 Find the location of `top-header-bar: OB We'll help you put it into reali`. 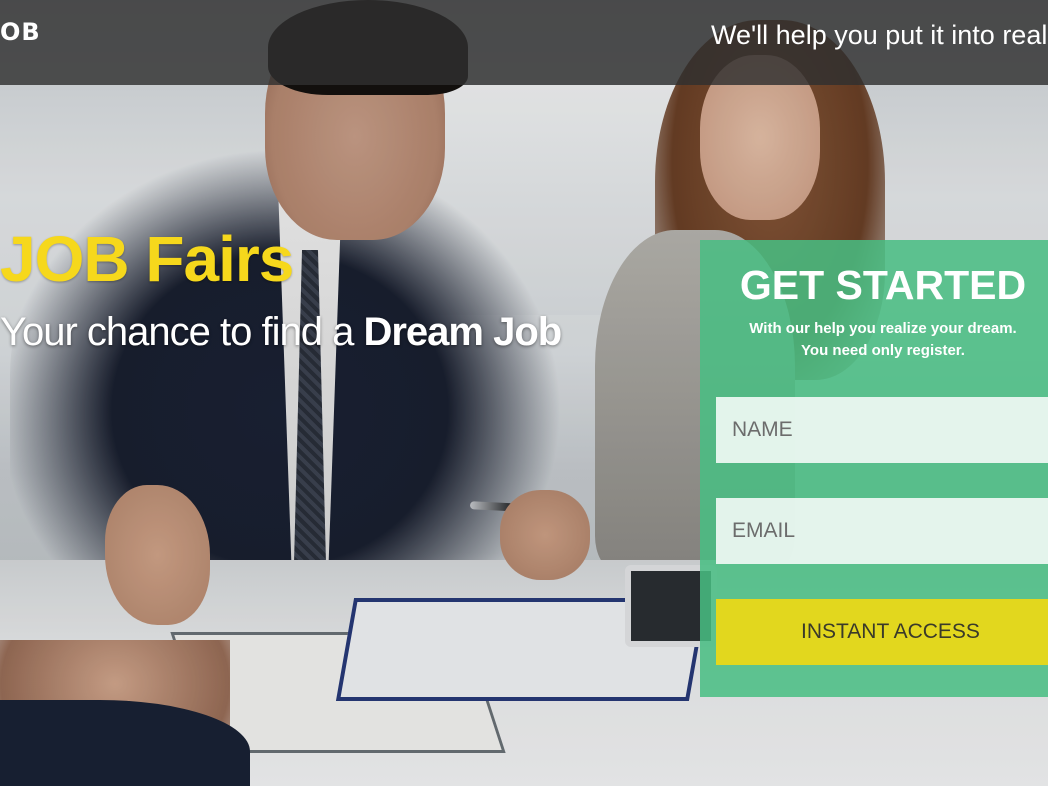

top-header-bar: OB We'll help you put it into reali is located at coordinates (524, 42).